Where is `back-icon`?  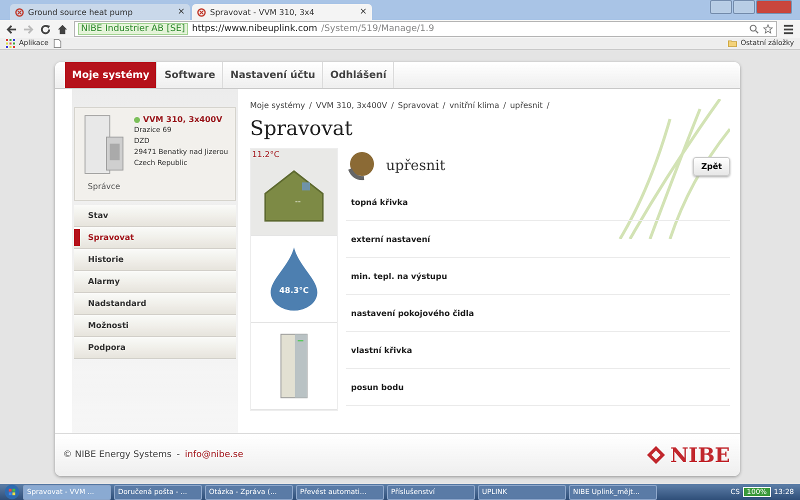
back-icon is located at coordinates (11, 29).